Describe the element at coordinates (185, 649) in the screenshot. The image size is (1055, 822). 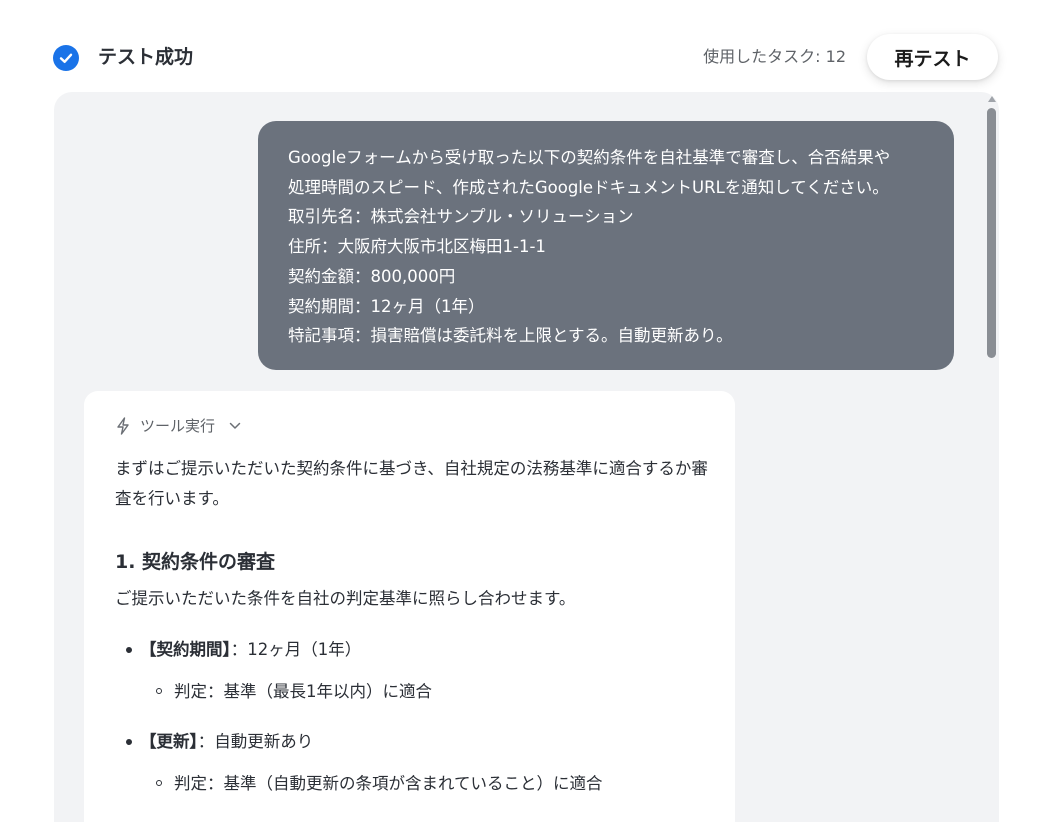
I see `list-item-label: 【契約期間】` at that location.